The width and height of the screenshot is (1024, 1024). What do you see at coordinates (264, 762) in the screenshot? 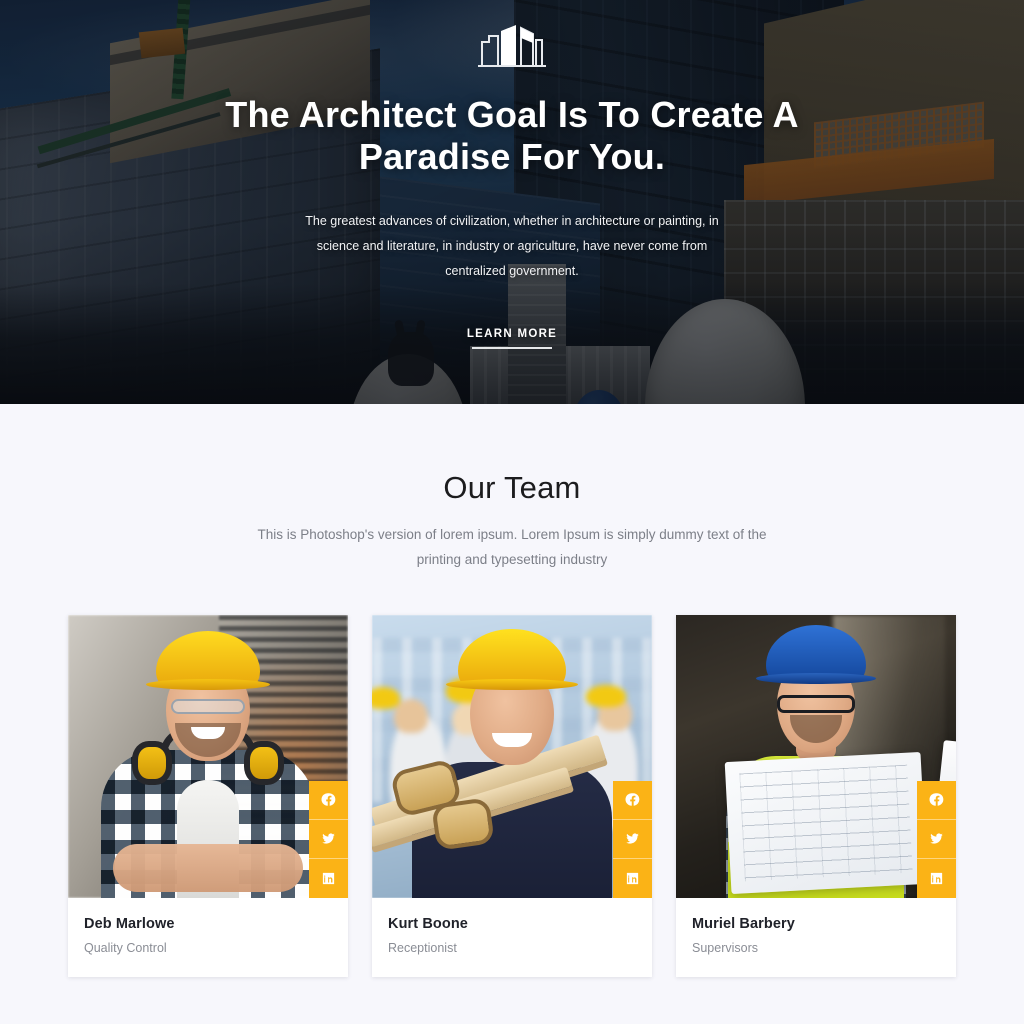
I see `ear-defender-right` at bounding box center [264, 762].